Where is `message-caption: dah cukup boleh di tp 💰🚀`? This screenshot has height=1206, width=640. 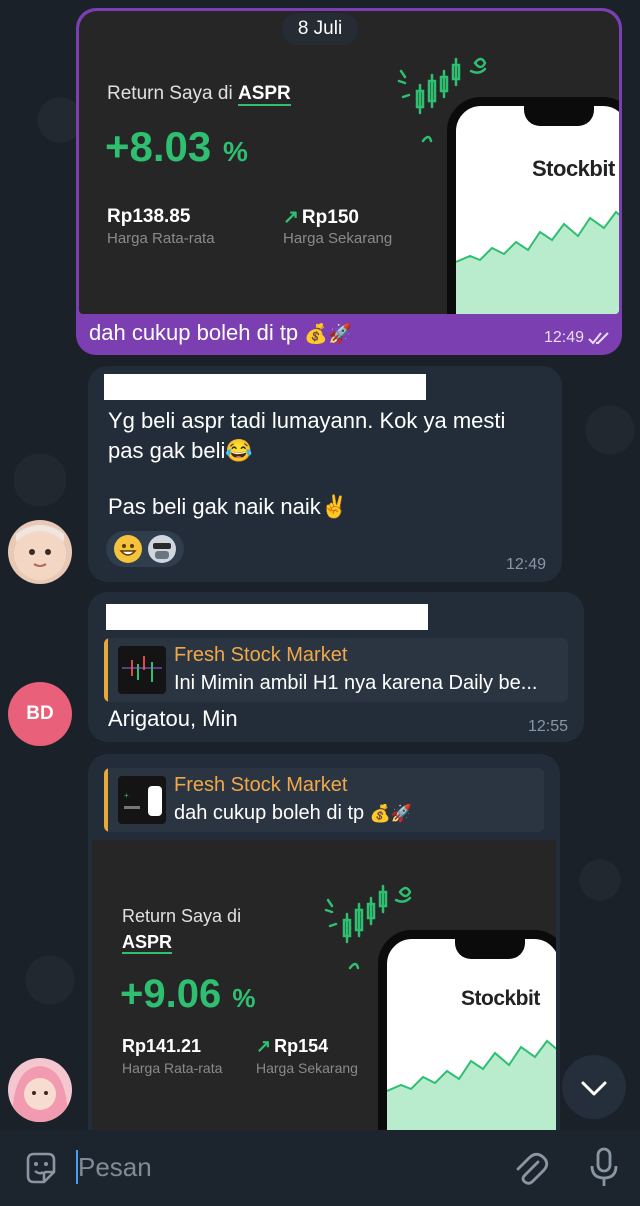
message-caption: dah cukup boleh di tp 💰🚀 is located at coordinates (220, 332).